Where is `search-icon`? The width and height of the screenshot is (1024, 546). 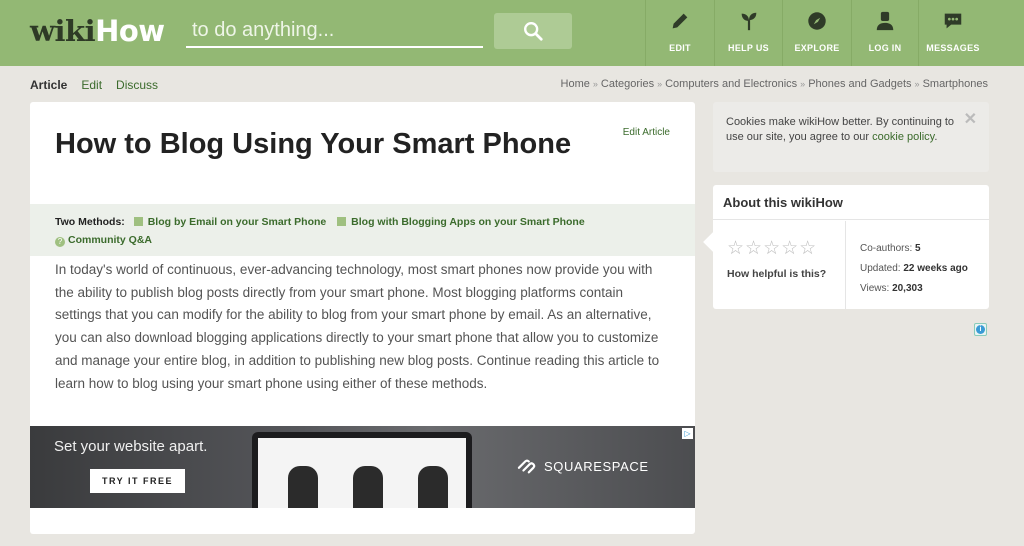 search-icon is located at coordinates (533, 31).